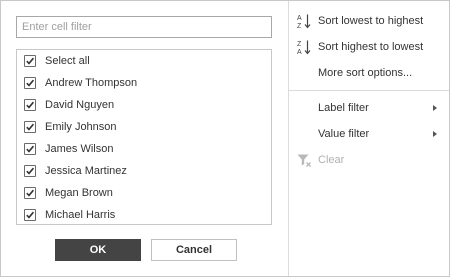 This screenshot has width=450, height=277. I want to click on list-item: Michael Harris, so click(144, 214).